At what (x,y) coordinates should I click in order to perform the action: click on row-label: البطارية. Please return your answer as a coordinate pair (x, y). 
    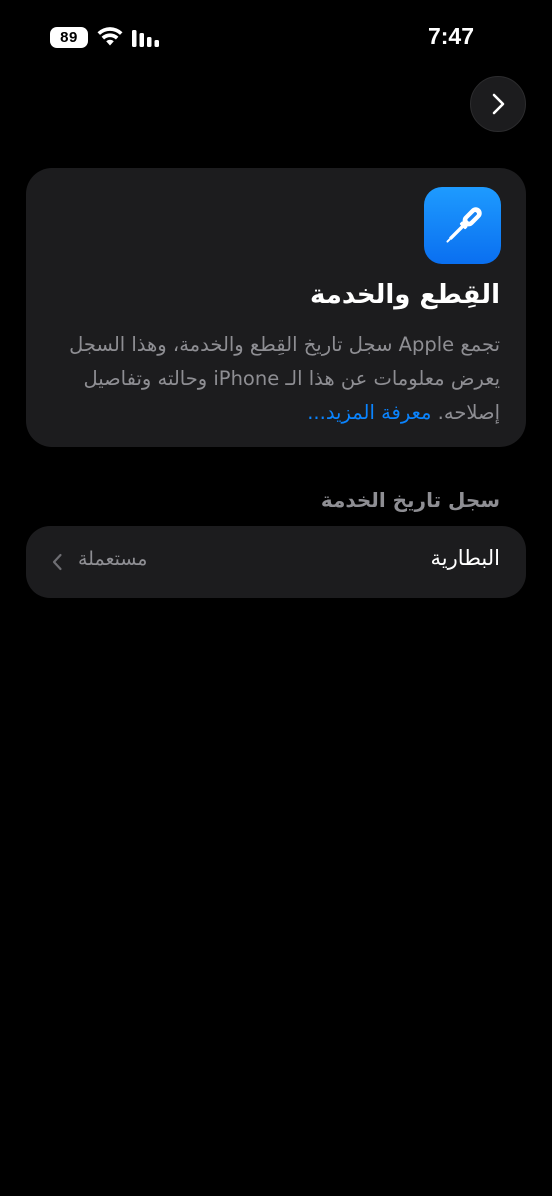
    Looking at the image, I should click on (465, 558).